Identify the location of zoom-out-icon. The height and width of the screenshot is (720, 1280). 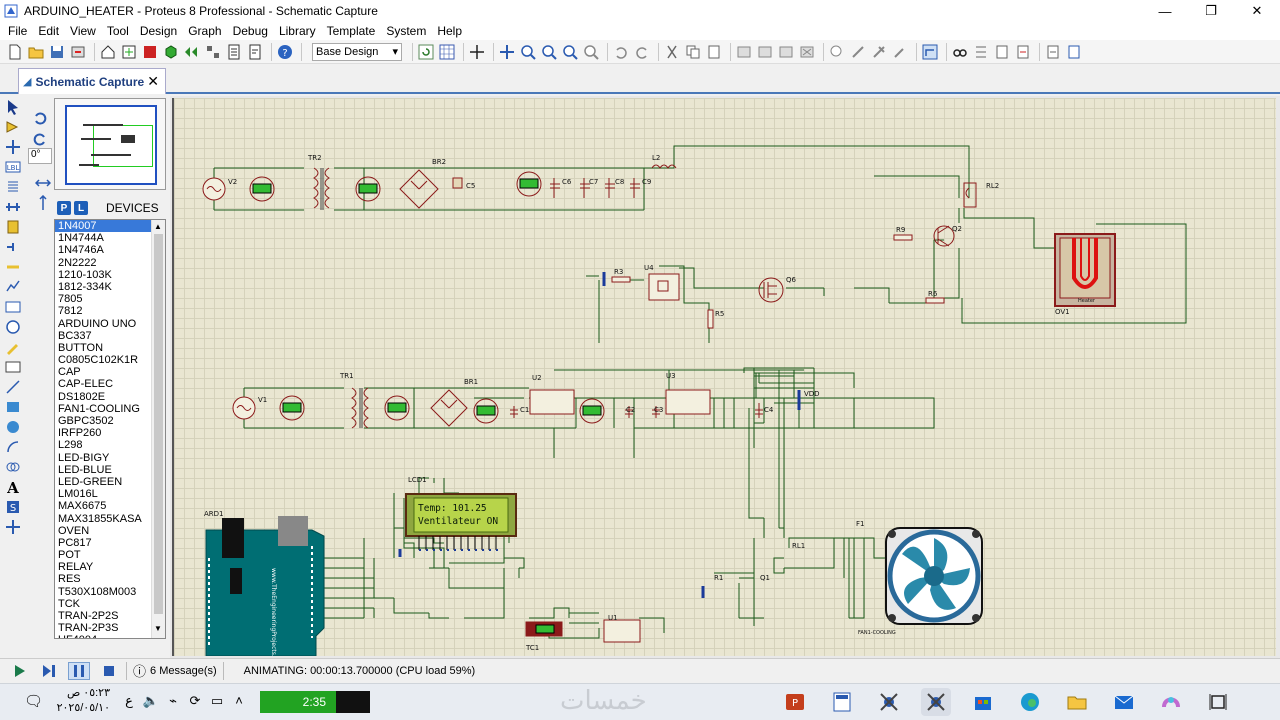
(549, 52).